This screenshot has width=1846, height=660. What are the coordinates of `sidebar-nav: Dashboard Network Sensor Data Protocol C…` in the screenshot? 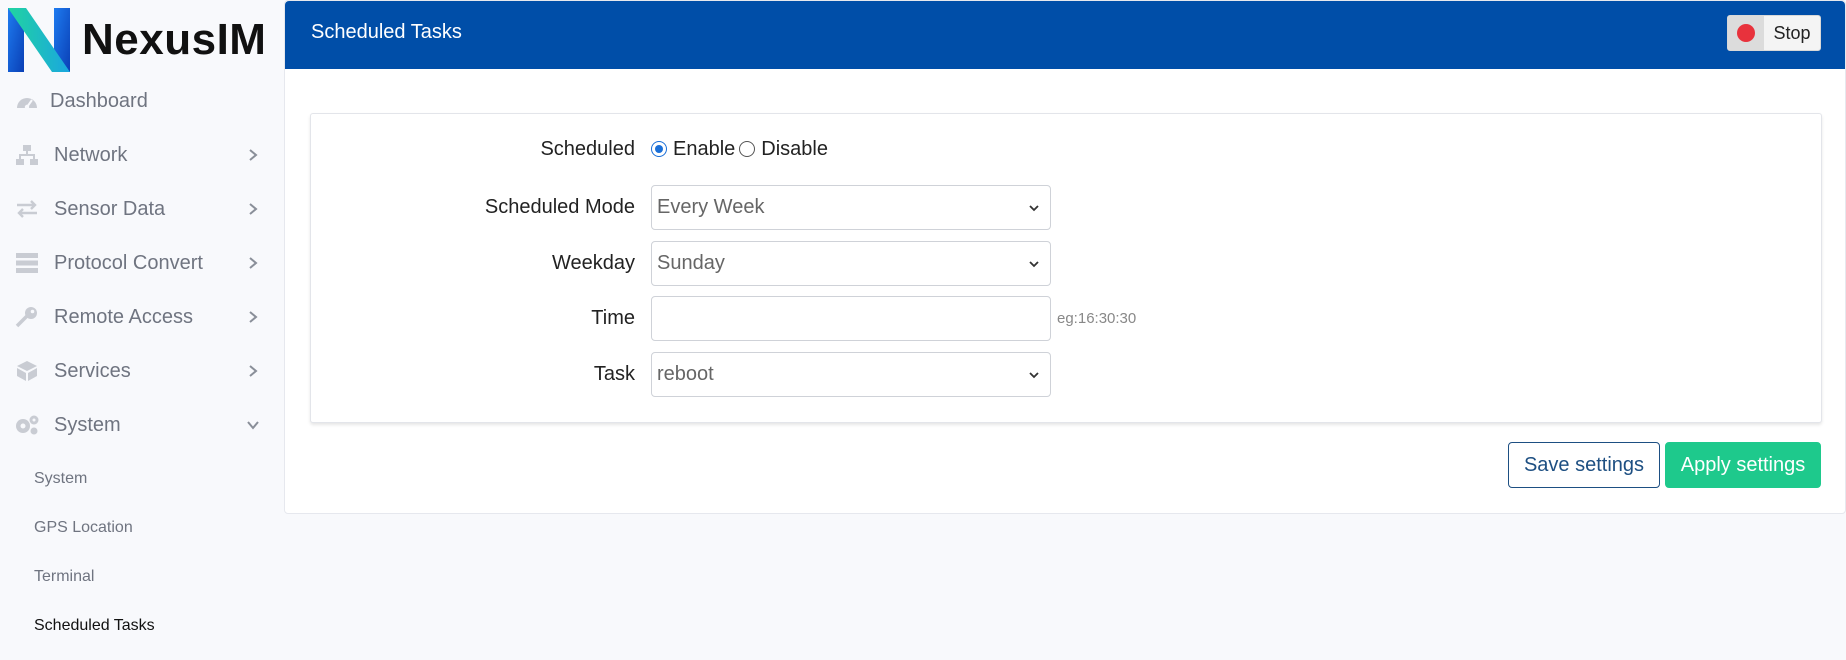 It's located at (142, 362).